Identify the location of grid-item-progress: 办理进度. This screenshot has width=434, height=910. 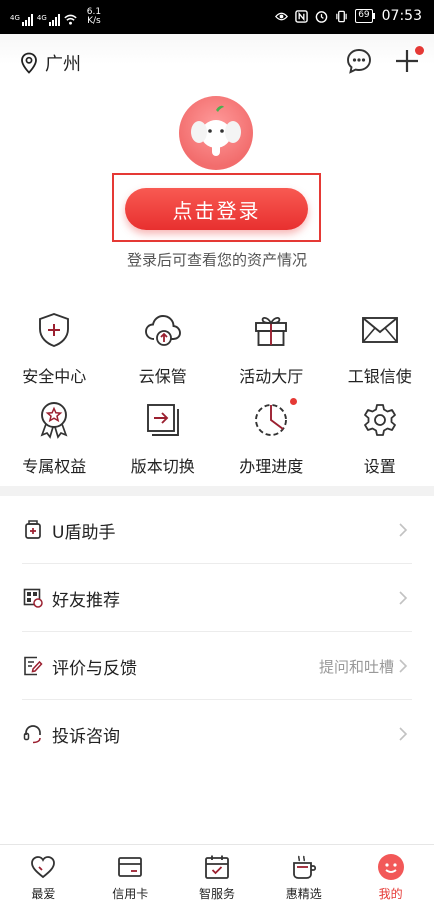
(271, 439).